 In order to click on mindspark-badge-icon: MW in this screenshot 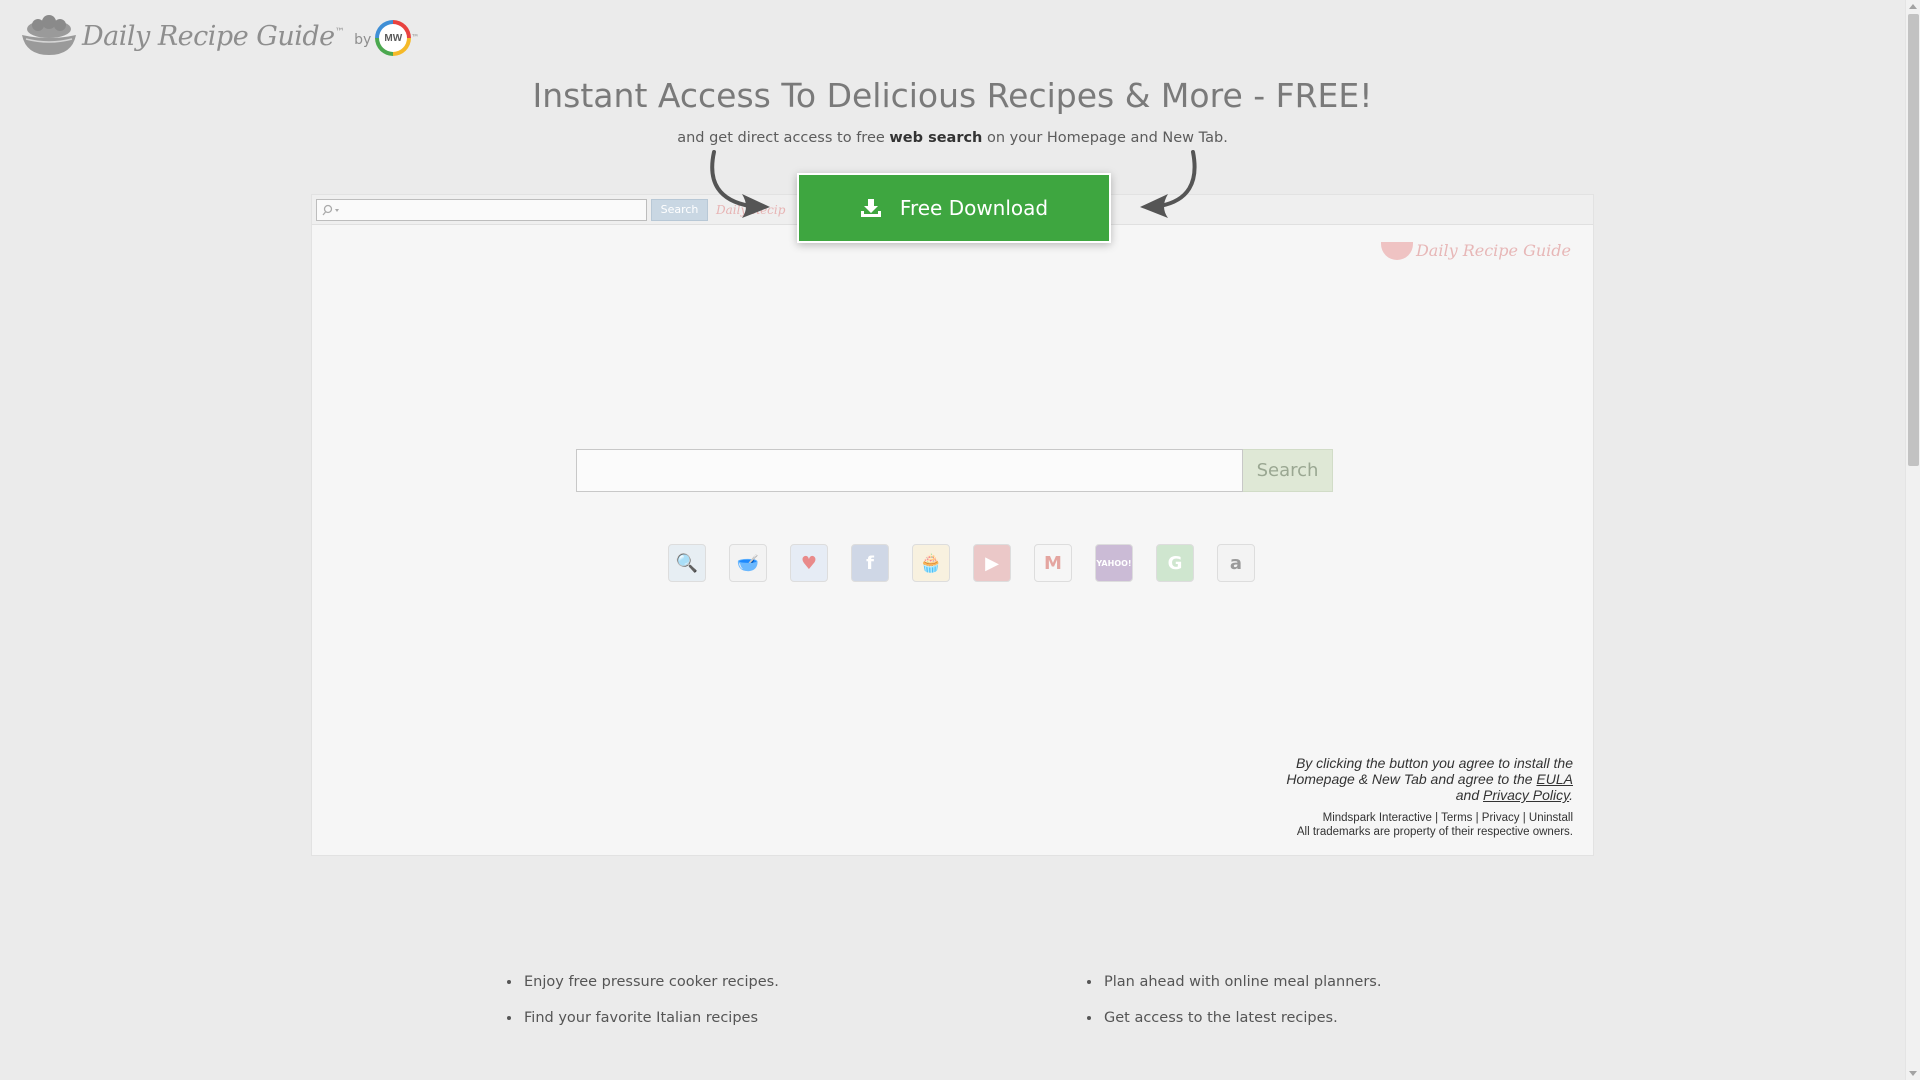, I will do `click(393, 38)`.